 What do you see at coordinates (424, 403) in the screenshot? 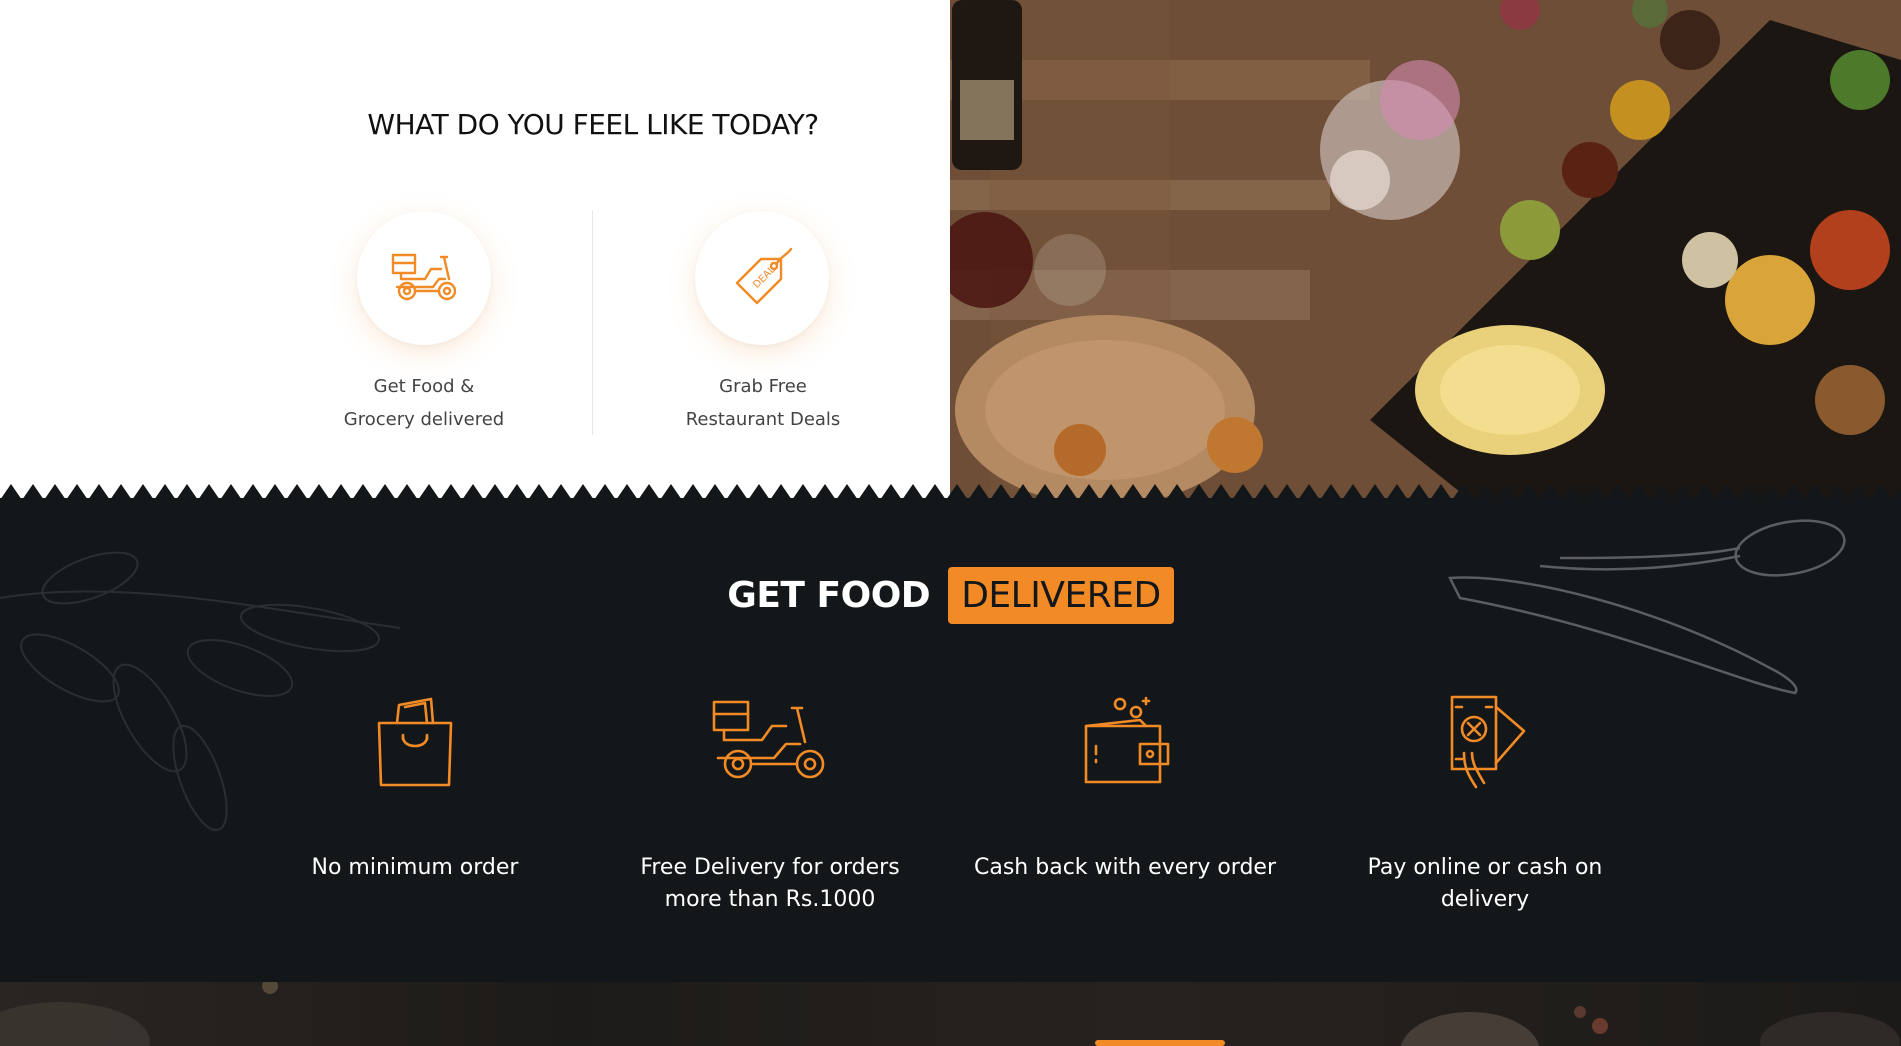
I see `get-food-option-label: Get Food & Grocery delivered` at bounding box center [424, 403].